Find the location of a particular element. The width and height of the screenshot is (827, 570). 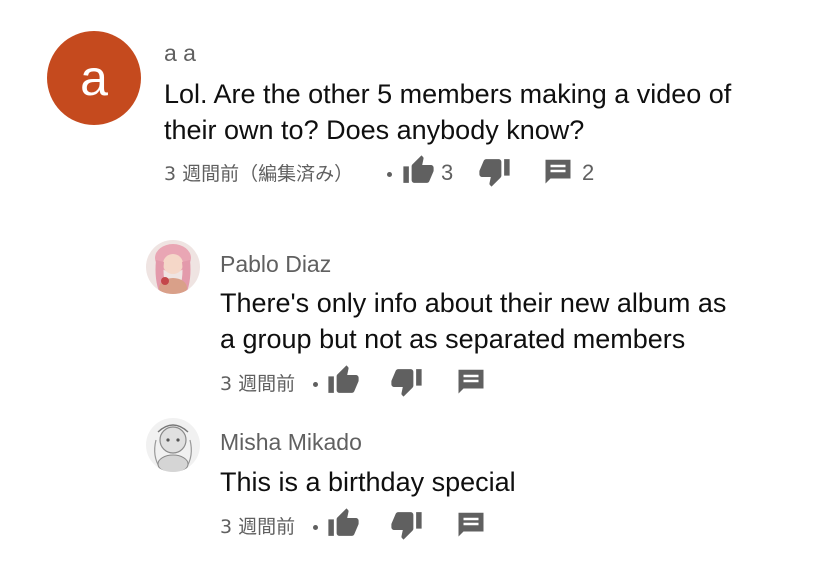

reply-count: 2 is located at coordinates (588, 172).